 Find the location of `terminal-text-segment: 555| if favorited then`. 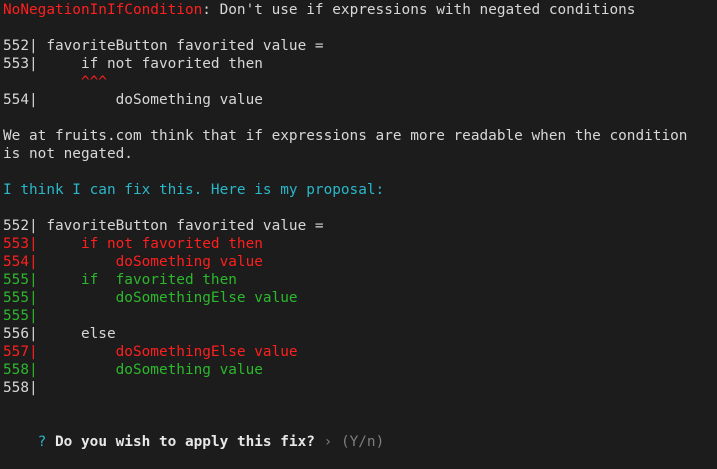

terminal-text-segment: 555| if favorited then is located at coordinates (120, 280).